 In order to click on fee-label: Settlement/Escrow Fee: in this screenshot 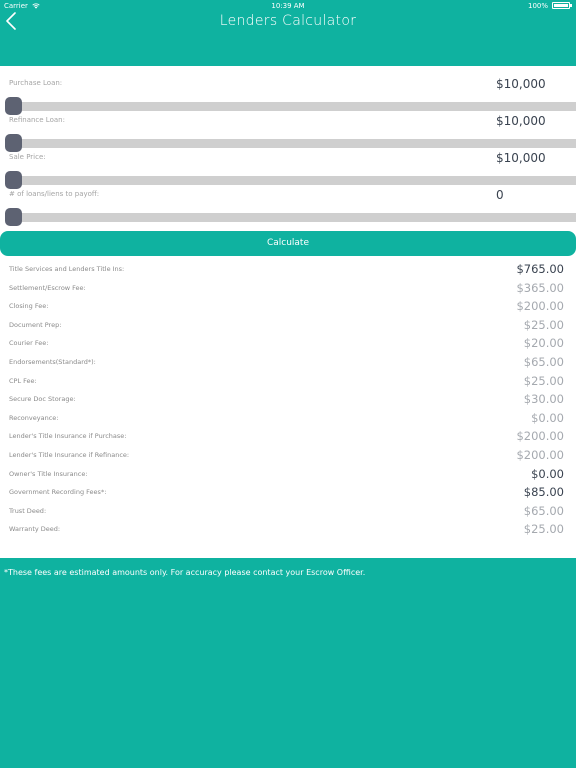, I will do `click(47, 287)`.